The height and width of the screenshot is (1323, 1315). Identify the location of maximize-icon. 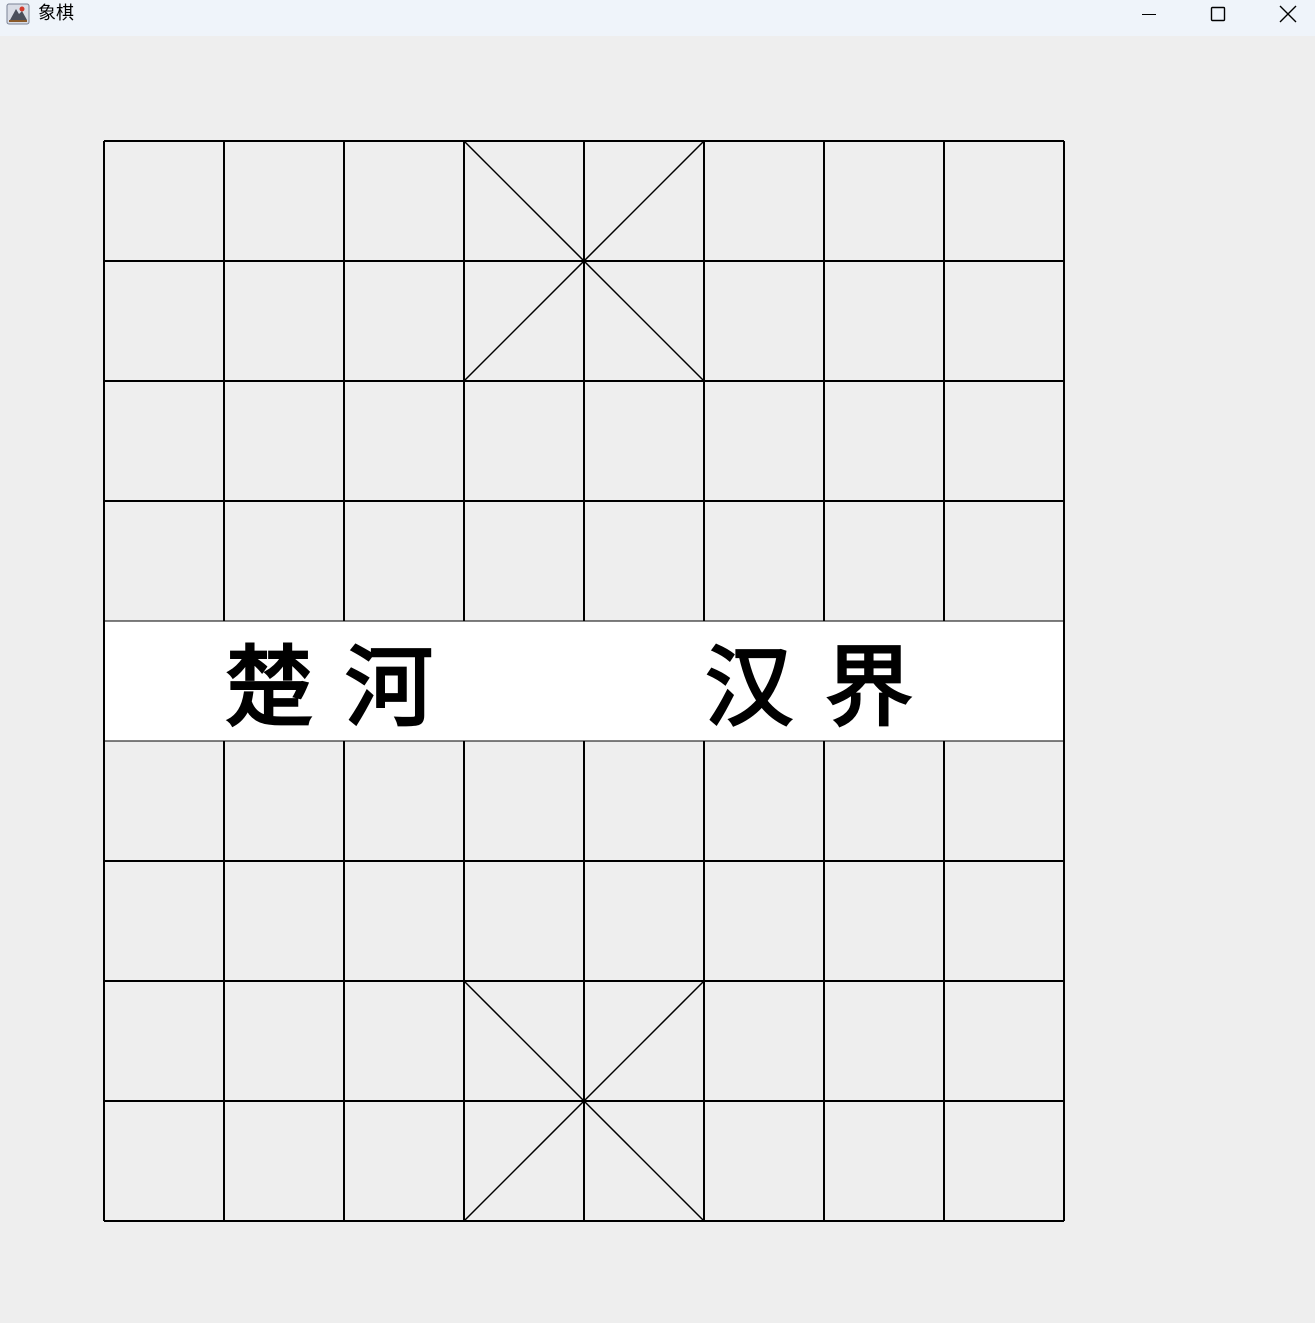
(1218, 14).